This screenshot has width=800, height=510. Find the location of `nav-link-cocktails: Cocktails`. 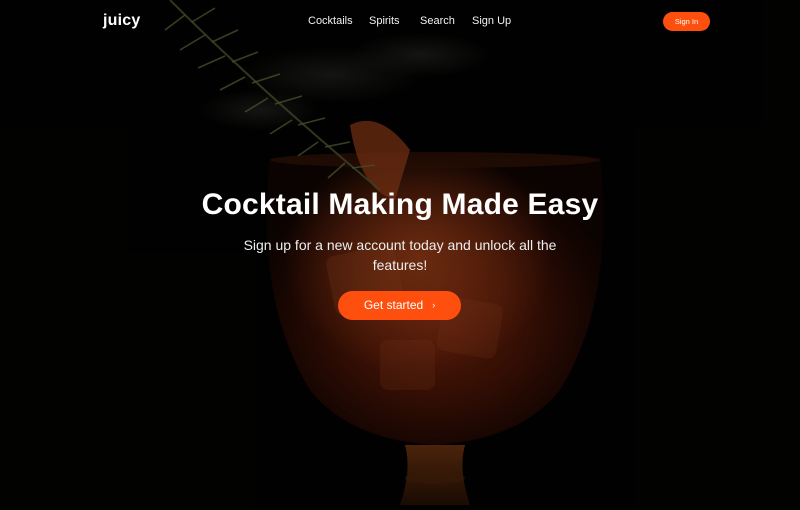

nav-link-cocktails: Cocktails is located at coordinates (330, 21).